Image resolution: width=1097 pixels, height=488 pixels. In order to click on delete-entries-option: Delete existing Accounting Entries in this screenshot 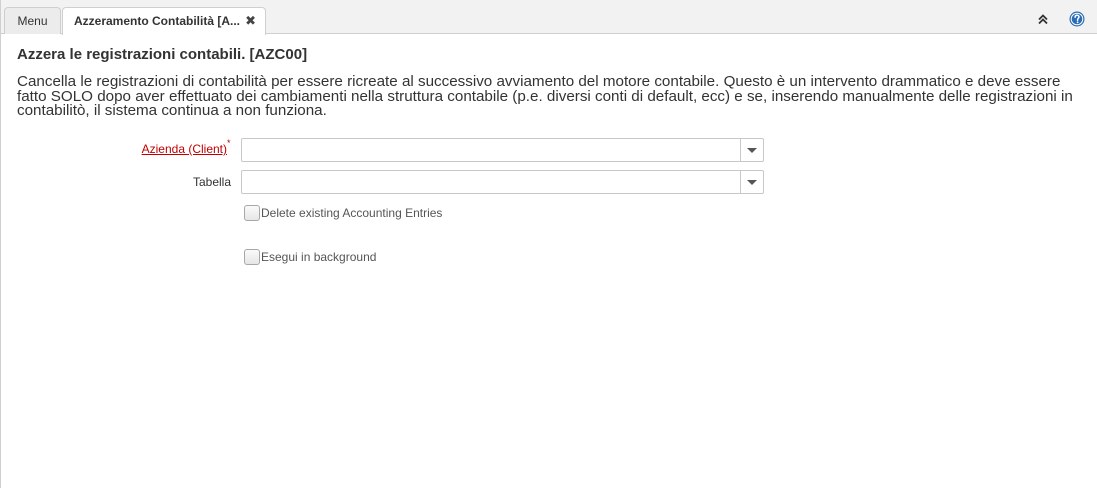, I will do `click(343, 214)`.